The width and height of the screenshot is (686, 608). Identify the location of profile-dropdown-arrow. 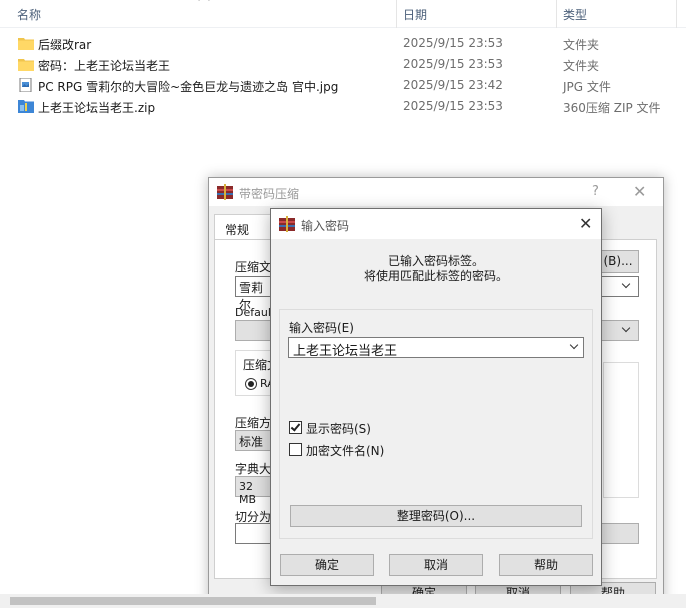
(620, 330).